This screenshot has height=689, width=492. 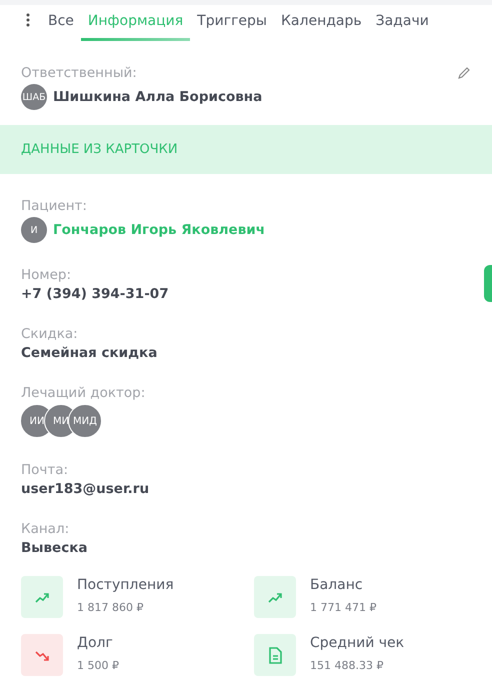 I want to click on section-header: ДАННЫЕ ИЗ КАРТОЧКИ, so click(x=246, y=149).